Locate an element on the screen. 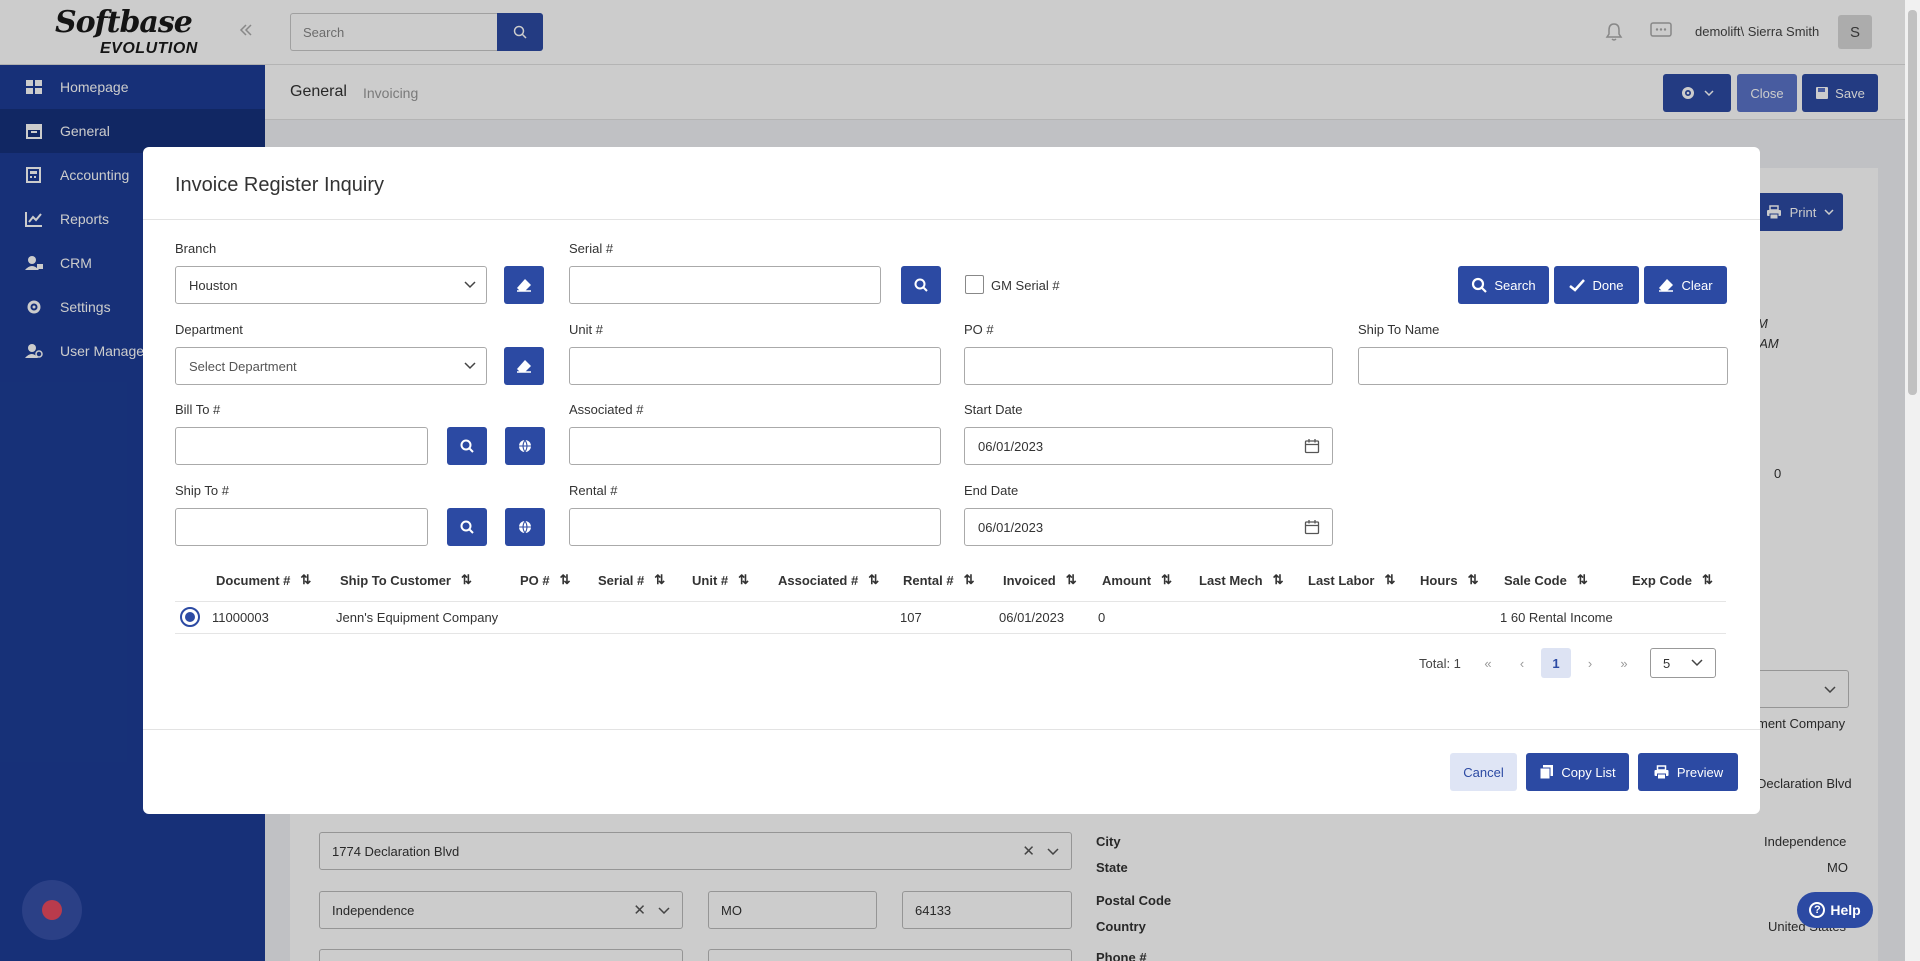 This screenshot has height=961, width=1920. preview-button: Preview is located at coordinates (1688, 772).